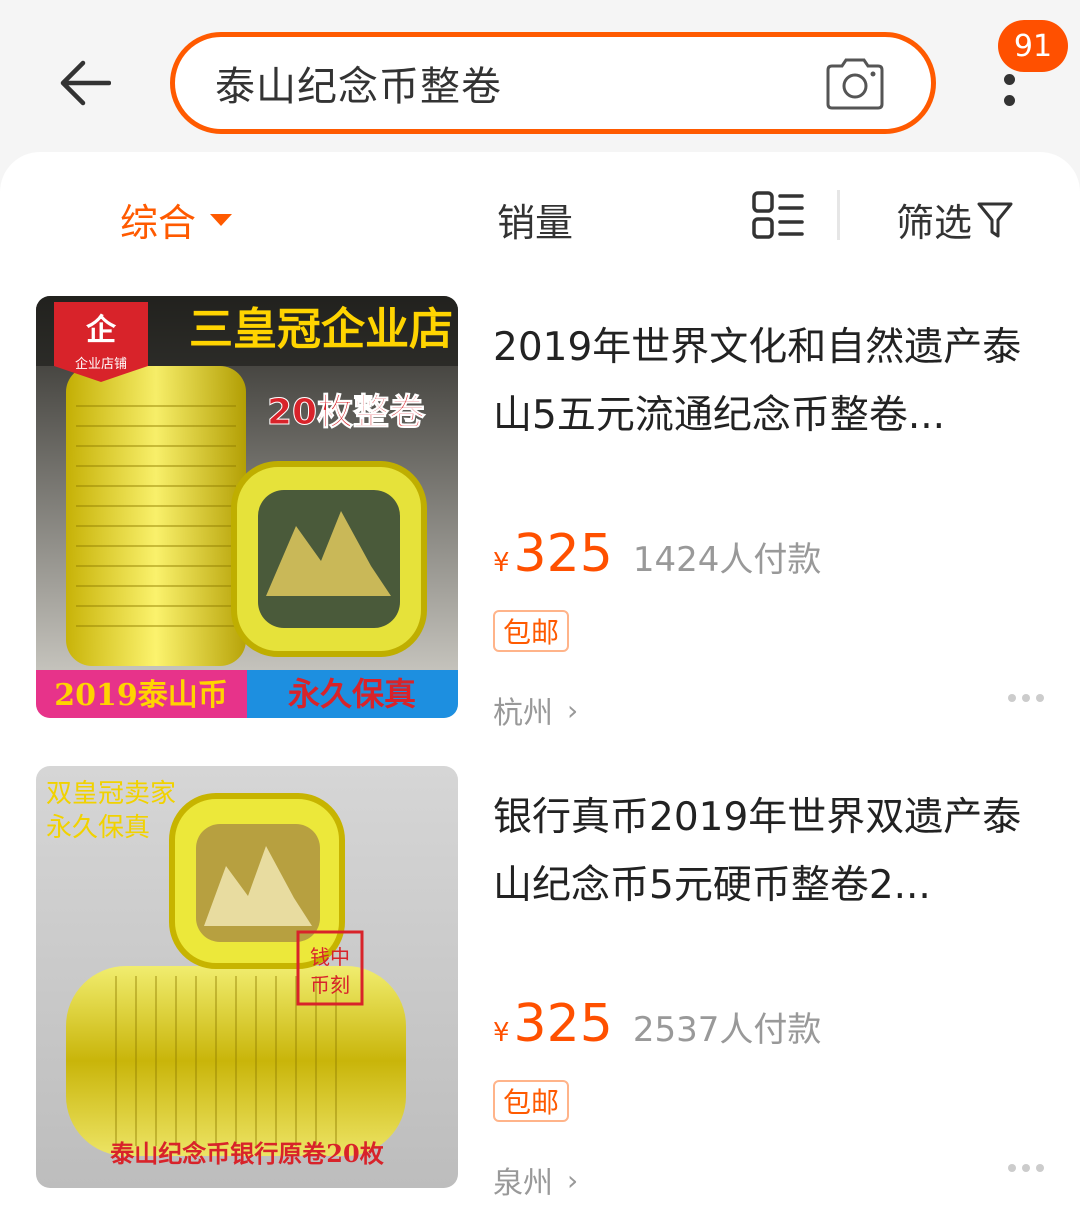  I want to click on price-line: ¥ 325 1424人付款, so click(657, 554).